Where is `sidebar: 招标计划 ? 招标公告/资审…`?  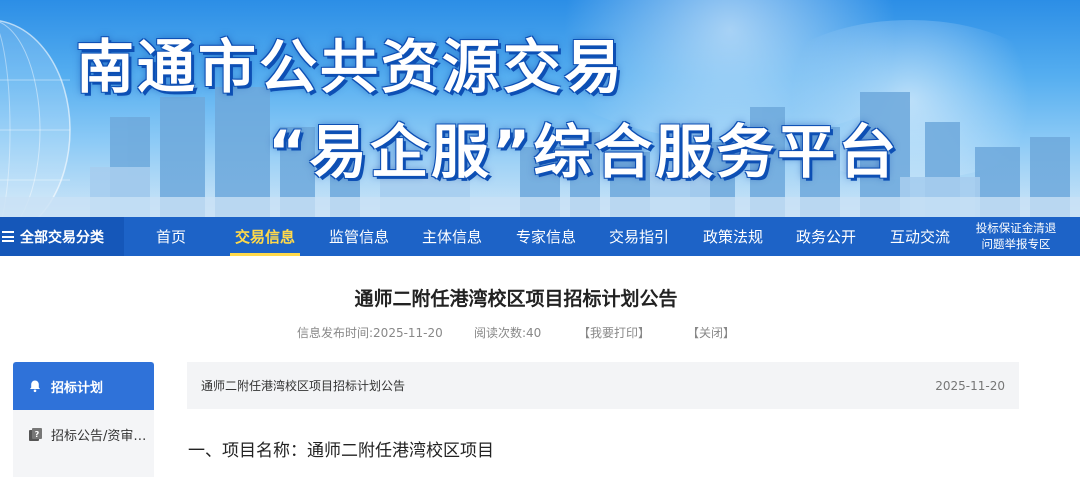
sidebar: 招标计划 ? 招标公告/资审… is located at coordinates (83, 419).